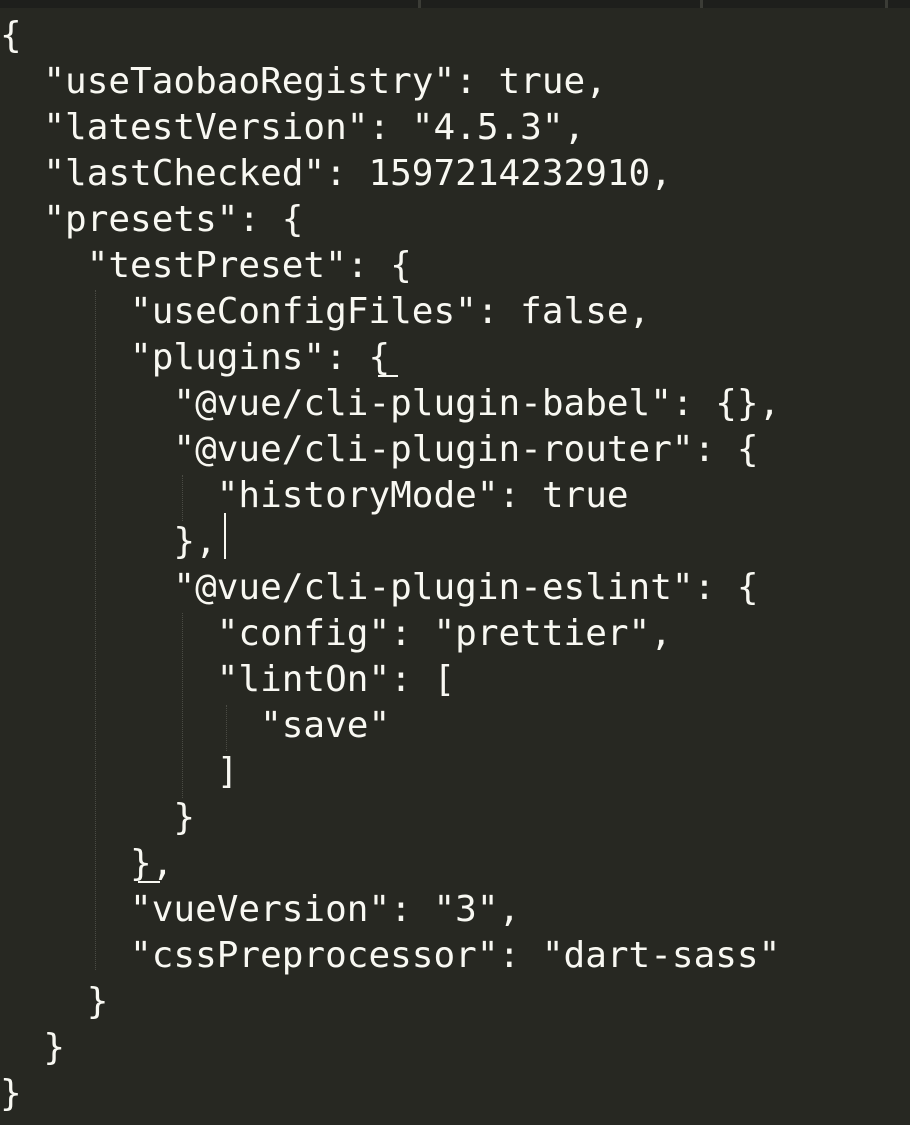 This screenshot has width=910, height=1125. What do you see at coordinates (11, 1094) in the screenshot?
I see `code-line-24: }` at bounding box center [11, 1094].